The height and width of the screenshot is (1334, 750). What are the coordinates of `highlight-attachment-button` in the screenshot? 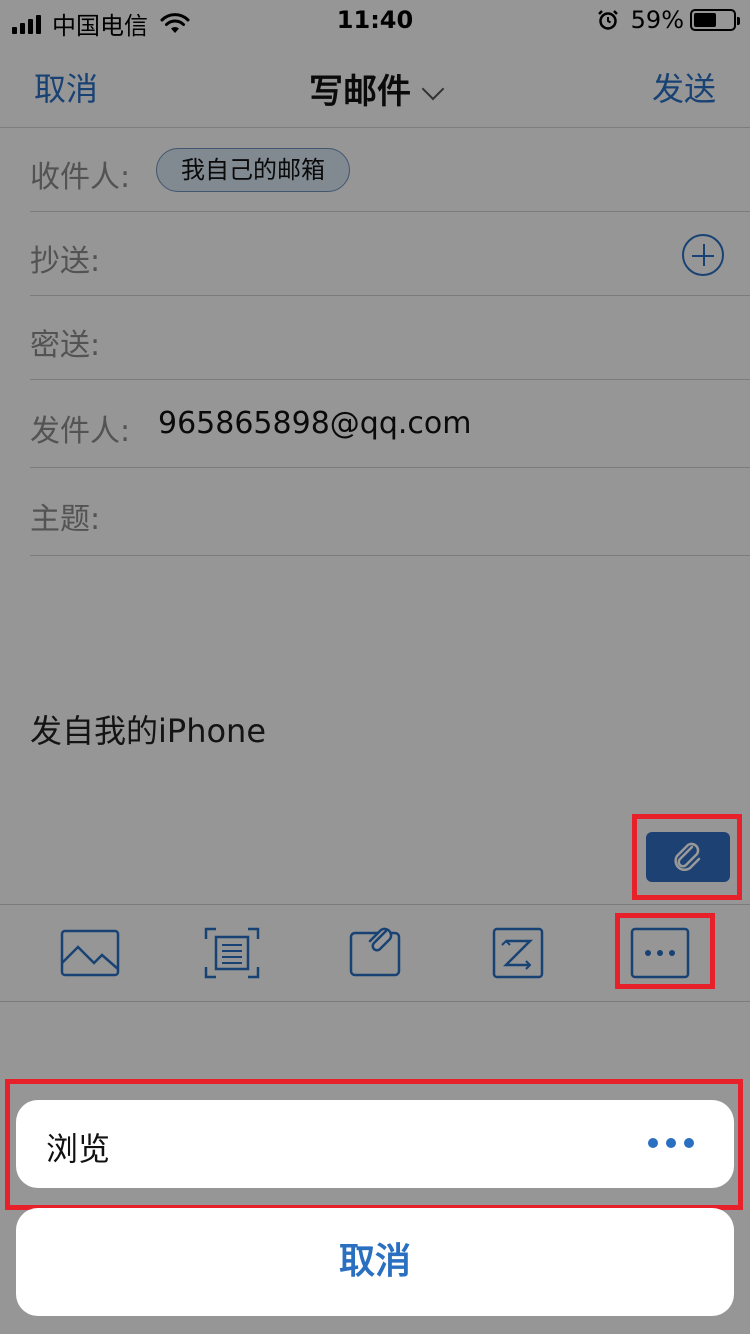 It's located at (687, 857).